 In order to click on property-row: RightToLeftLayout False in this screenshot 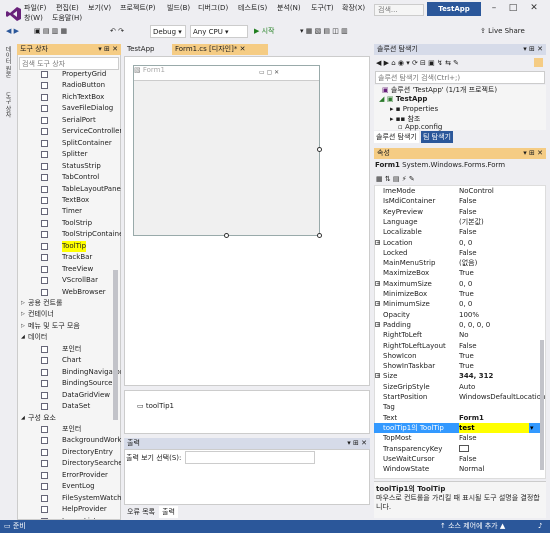, I will do `click(459, 346)`.